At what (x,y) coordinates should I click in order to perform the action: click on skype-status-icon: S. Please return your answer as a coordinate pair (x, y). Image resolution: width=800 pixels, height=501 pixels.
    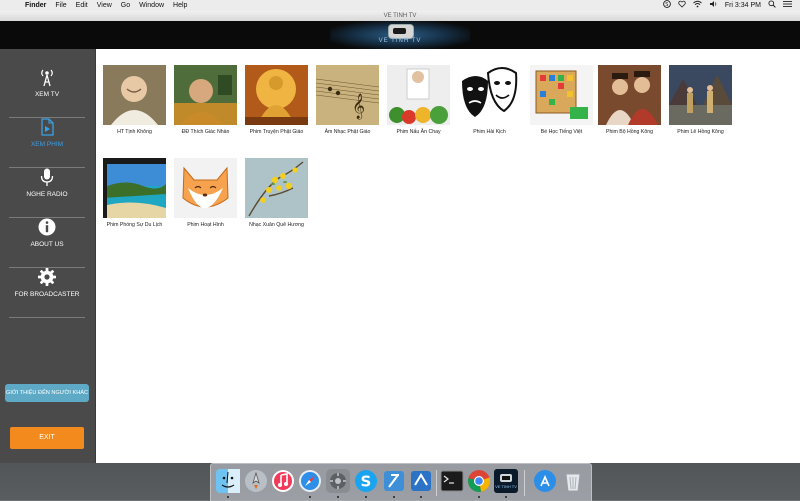
    Looking at the image, I should click on (666, 6).